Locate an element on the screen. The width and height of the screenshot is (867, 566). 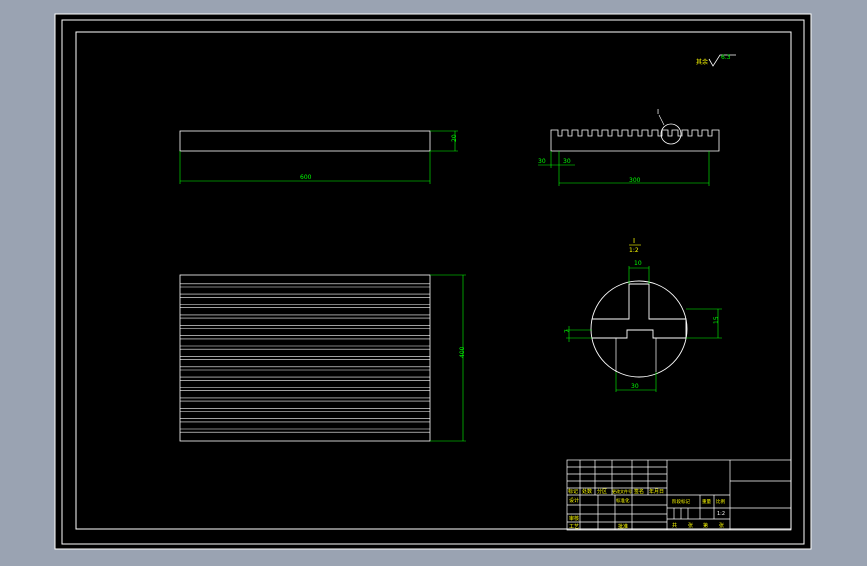
tb-approval: 批准 is located at coordinates (623, 526).